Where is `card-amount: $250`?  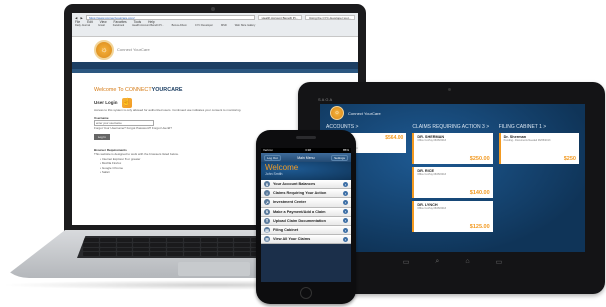 card-amount: $250 is located at coordinates (569, 159).